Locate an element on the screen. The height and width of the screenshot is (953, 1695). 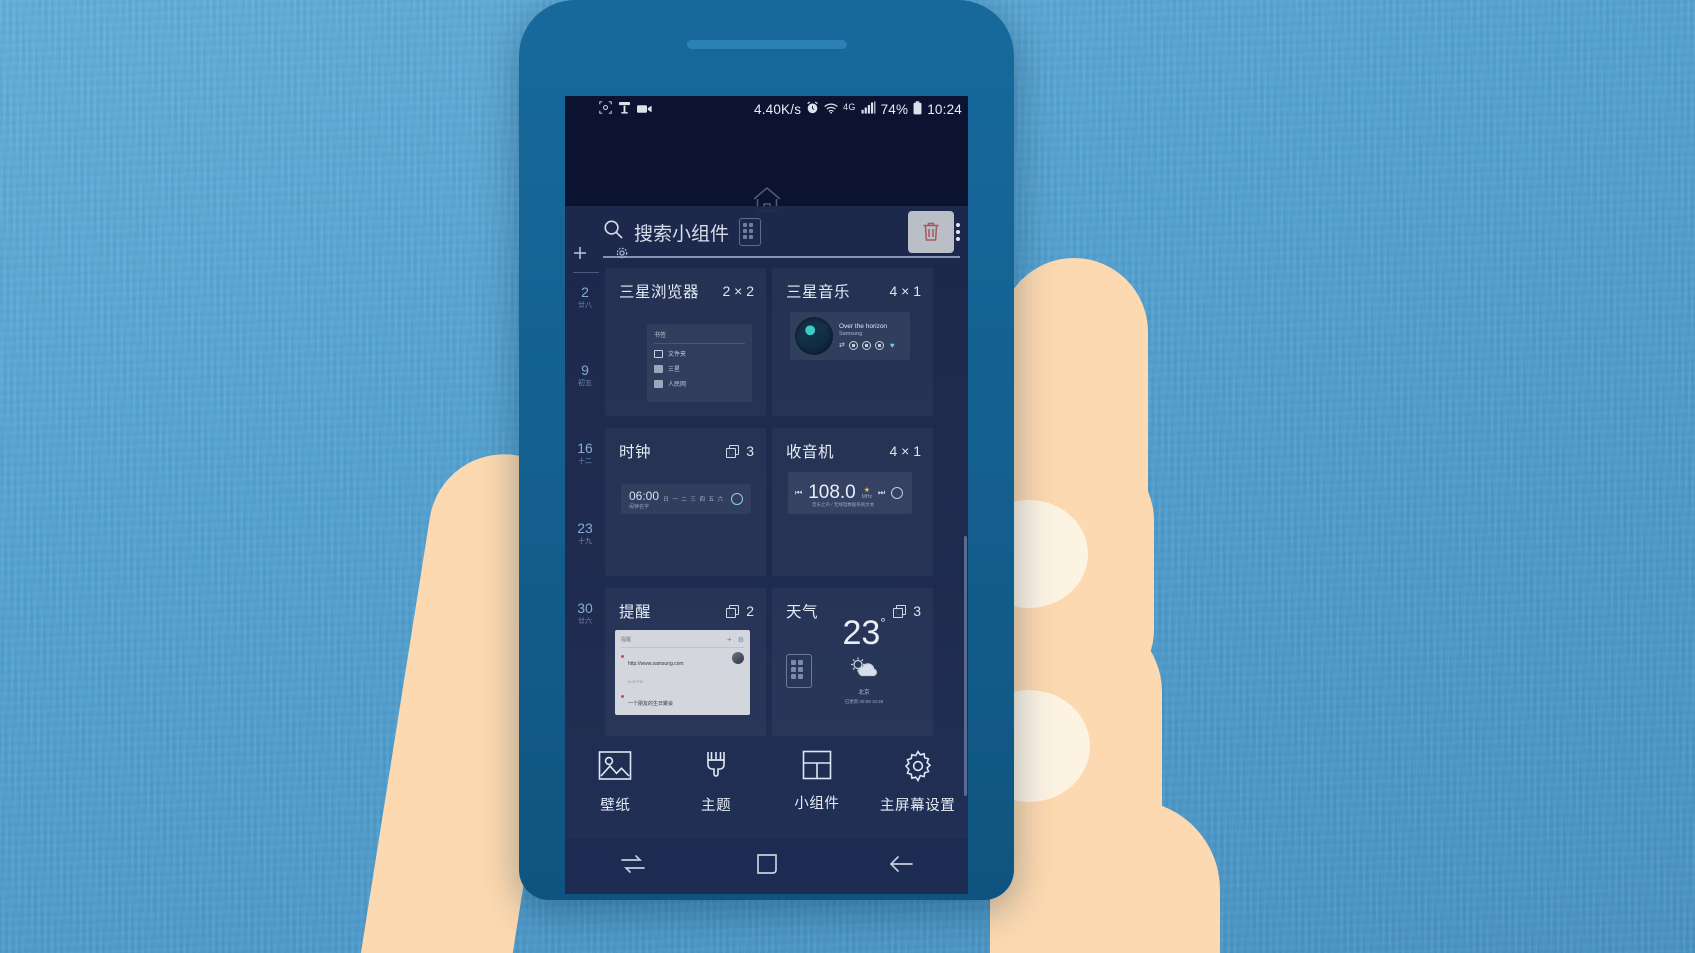
alarm-toggle-icon is located at coordinates (737, 499).